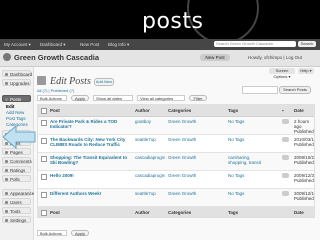 Image resolution: width=320 pixels, height=240 pixels. I want to click on post-author-link: goatboy, so click(150, 121).